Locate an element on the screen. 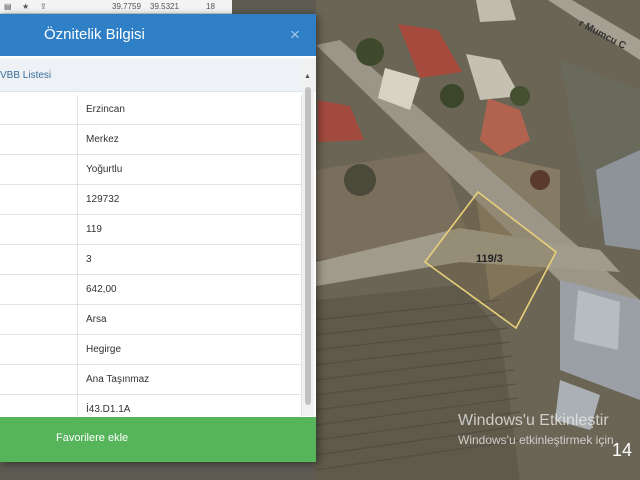  watermark-title: Windows'u Etkinleştir is located at coordinates (533, 420).